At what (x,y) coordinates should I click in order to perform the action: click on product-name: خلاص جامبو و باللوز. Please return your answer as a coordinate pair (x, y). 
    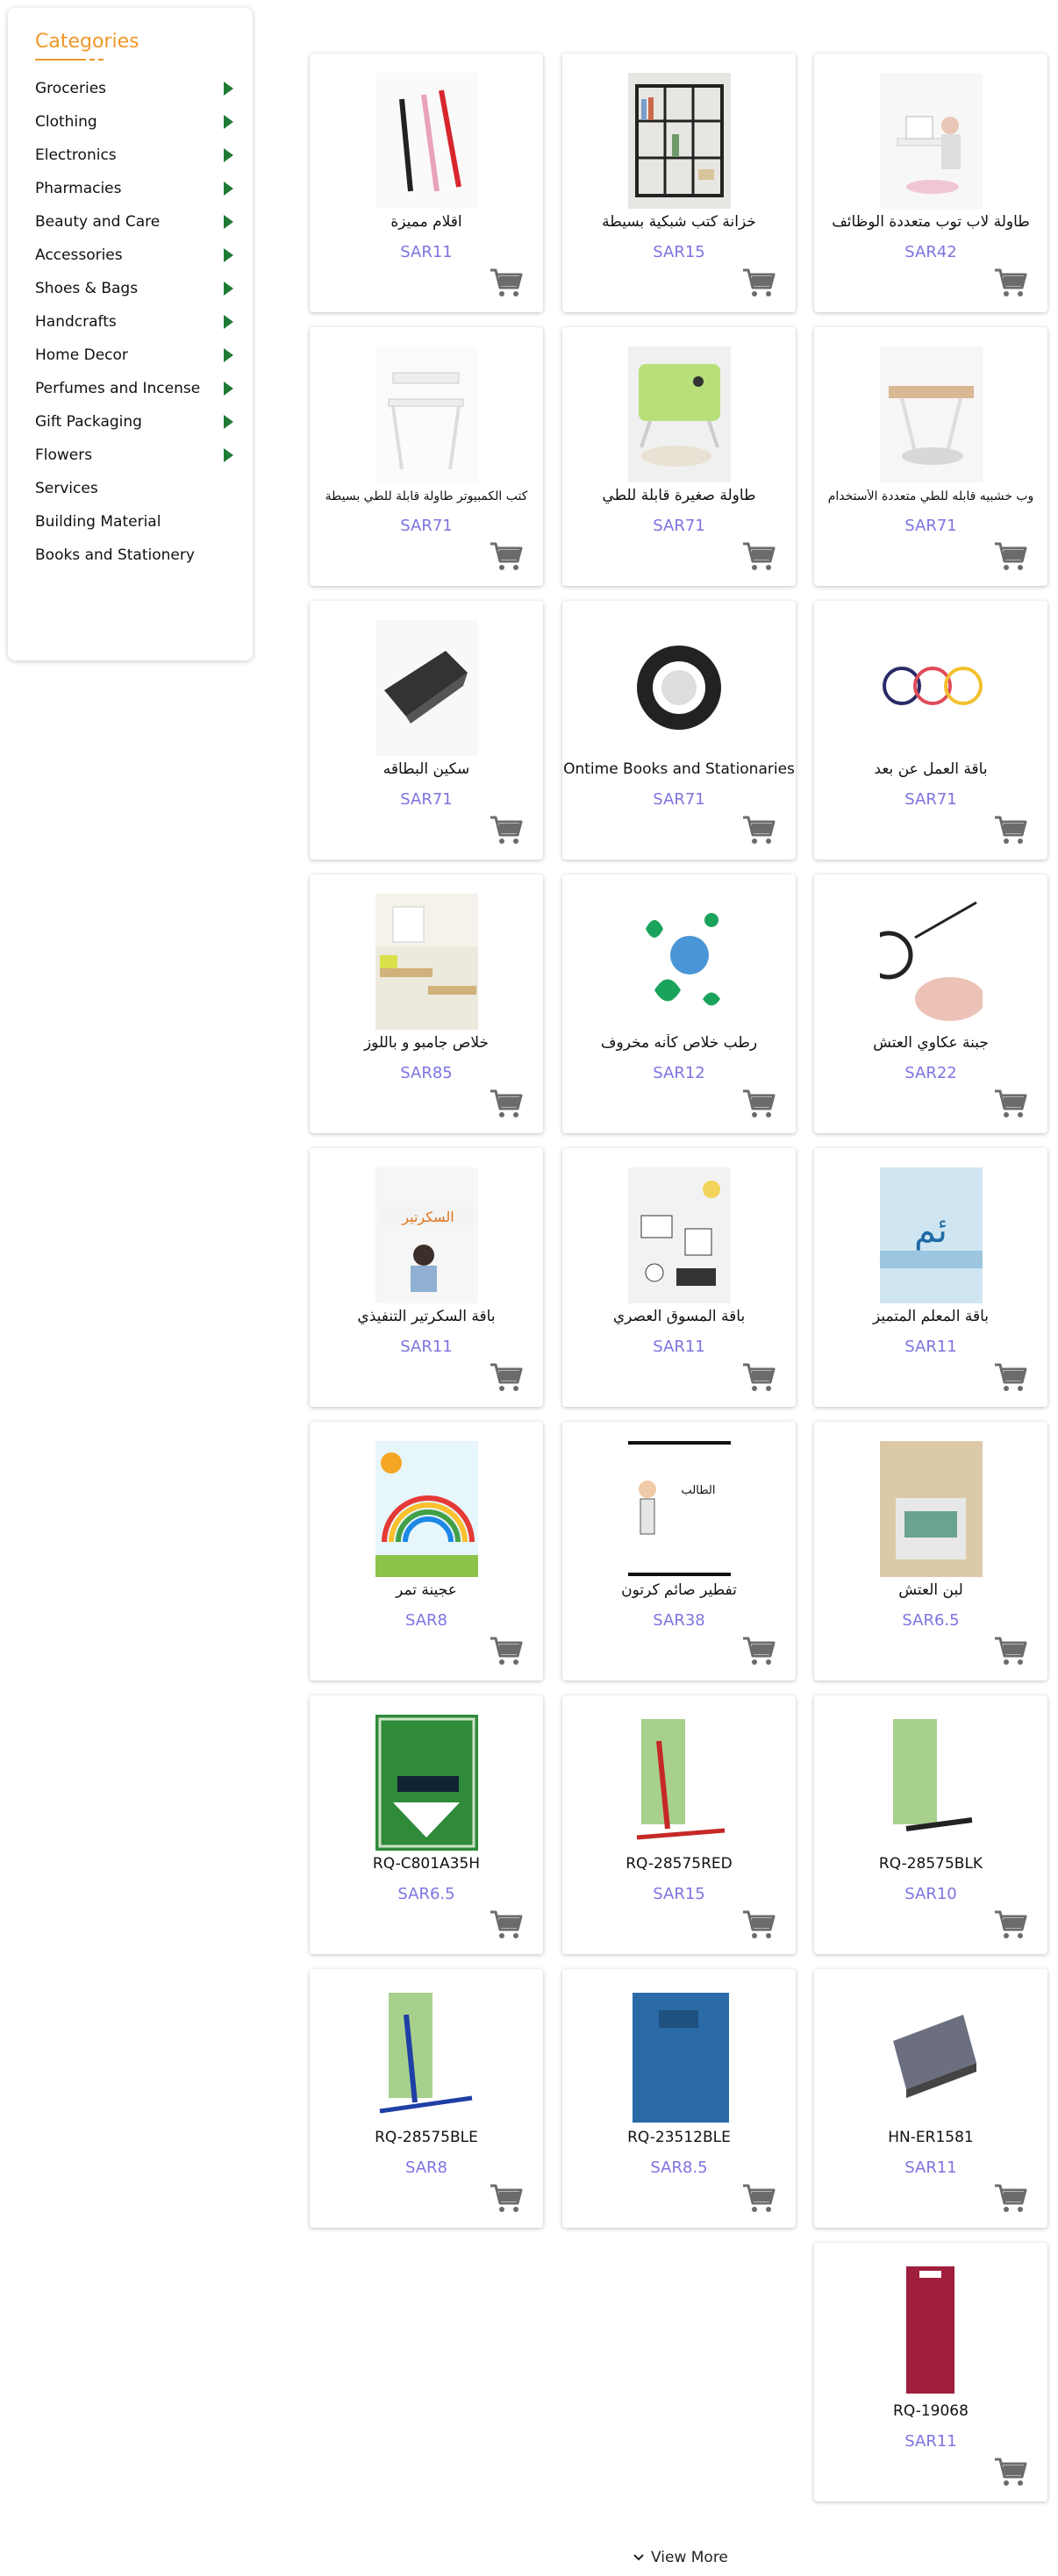
    Looking at the image, I should click on (426, 1043).